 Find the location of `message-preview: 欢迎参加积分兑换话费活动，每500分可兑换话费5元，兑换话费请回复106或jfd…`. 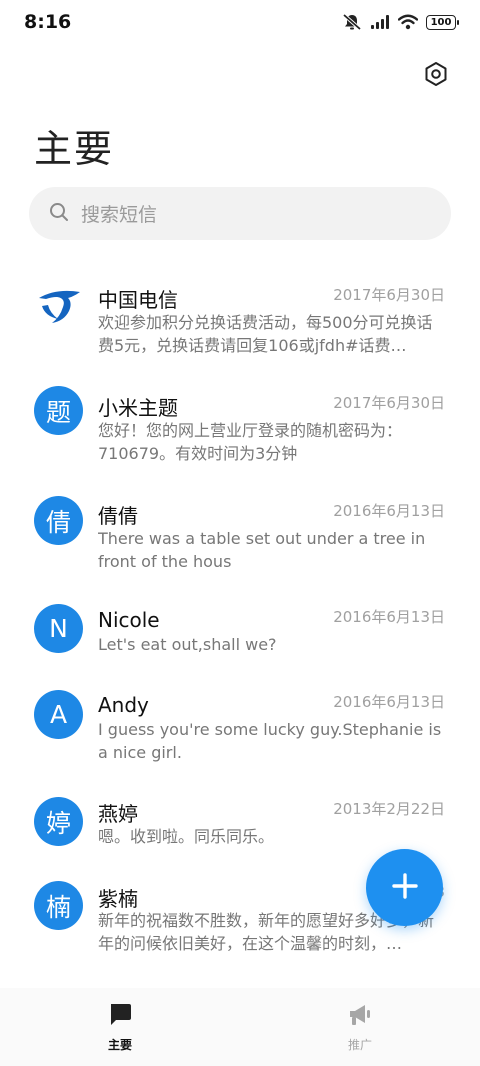

message-preview: 欢迎参加积分兑换话费活动，每500分可兑换话费5元，兑换话费请回复106或jfd… is located at coordinates (265, 334).